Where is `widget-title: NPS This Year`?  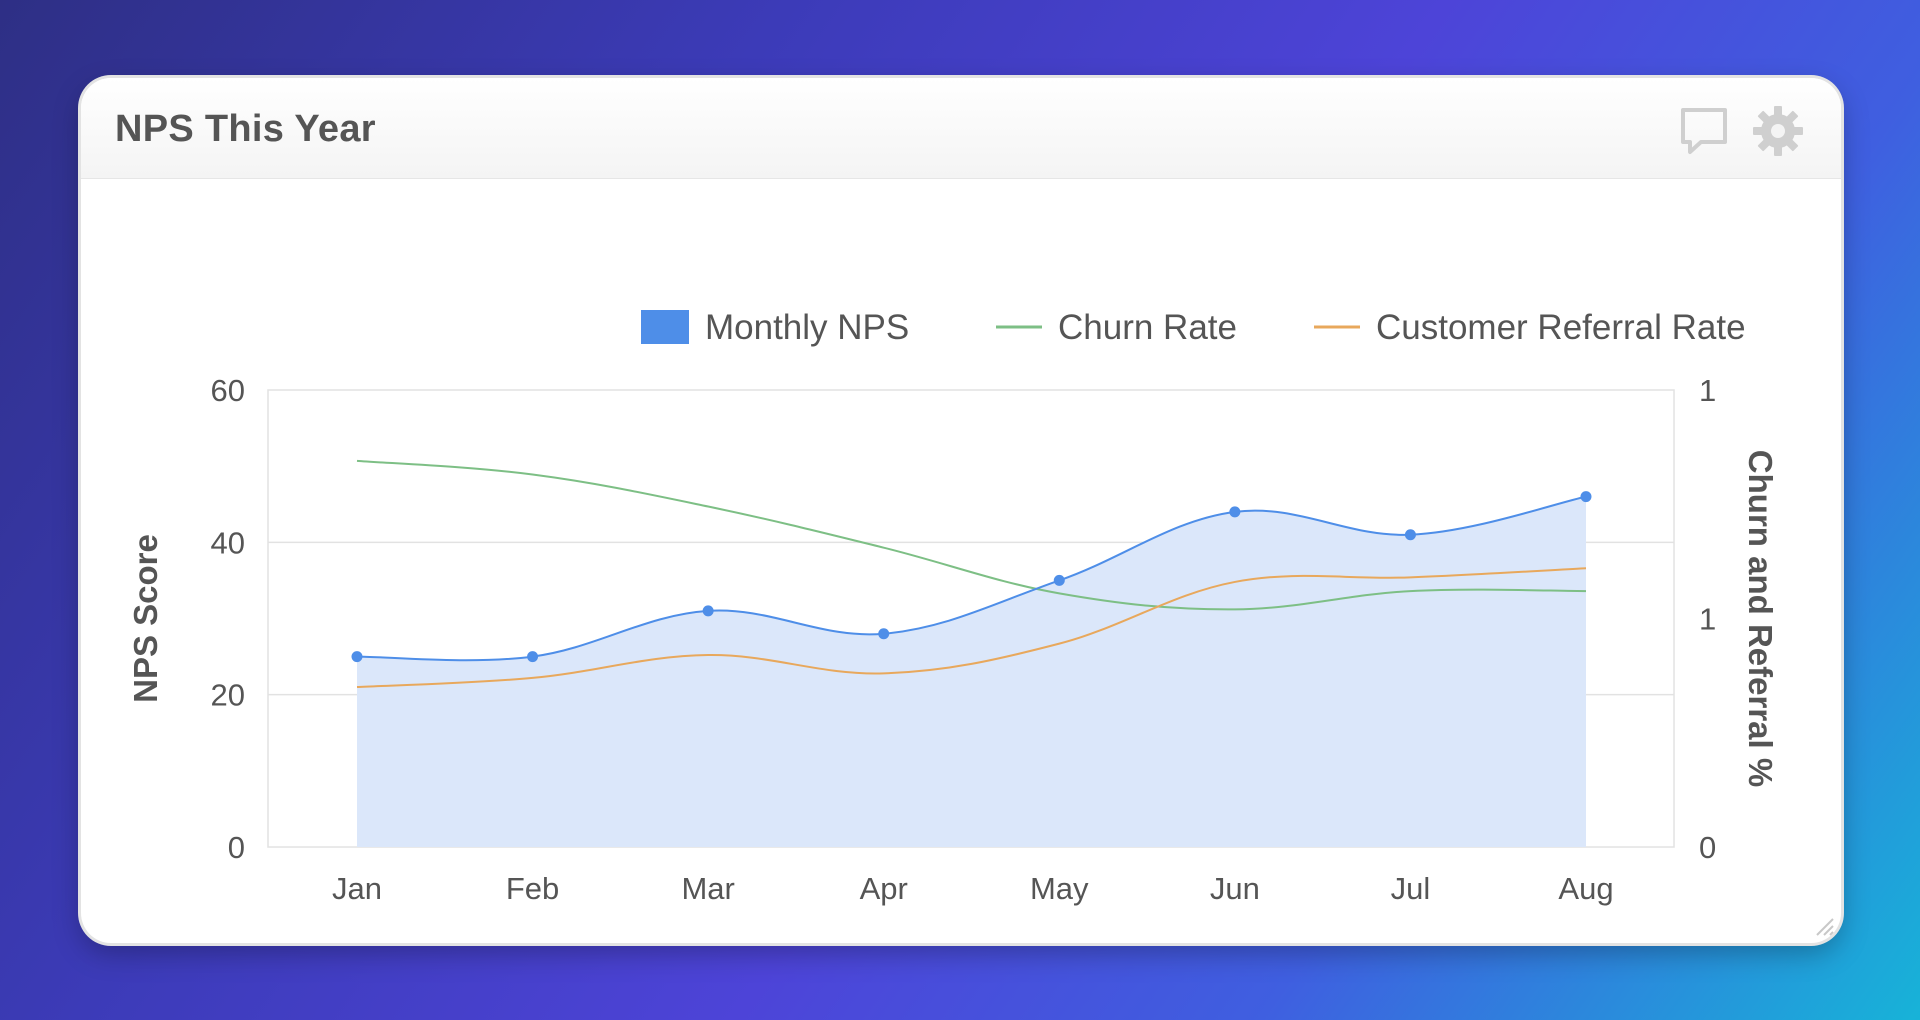 widget-title: NPS This Year is located at coordinates (245, 129).